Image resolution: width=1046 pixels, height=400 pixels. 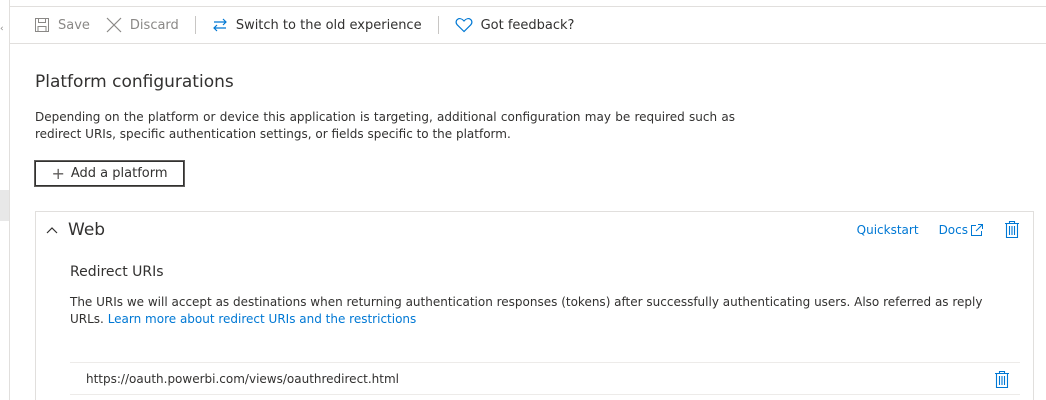 What do you see at coordinates (58, 173) in the screenshot?
I see `plus-icon: +` at bounding box center [58, 173].